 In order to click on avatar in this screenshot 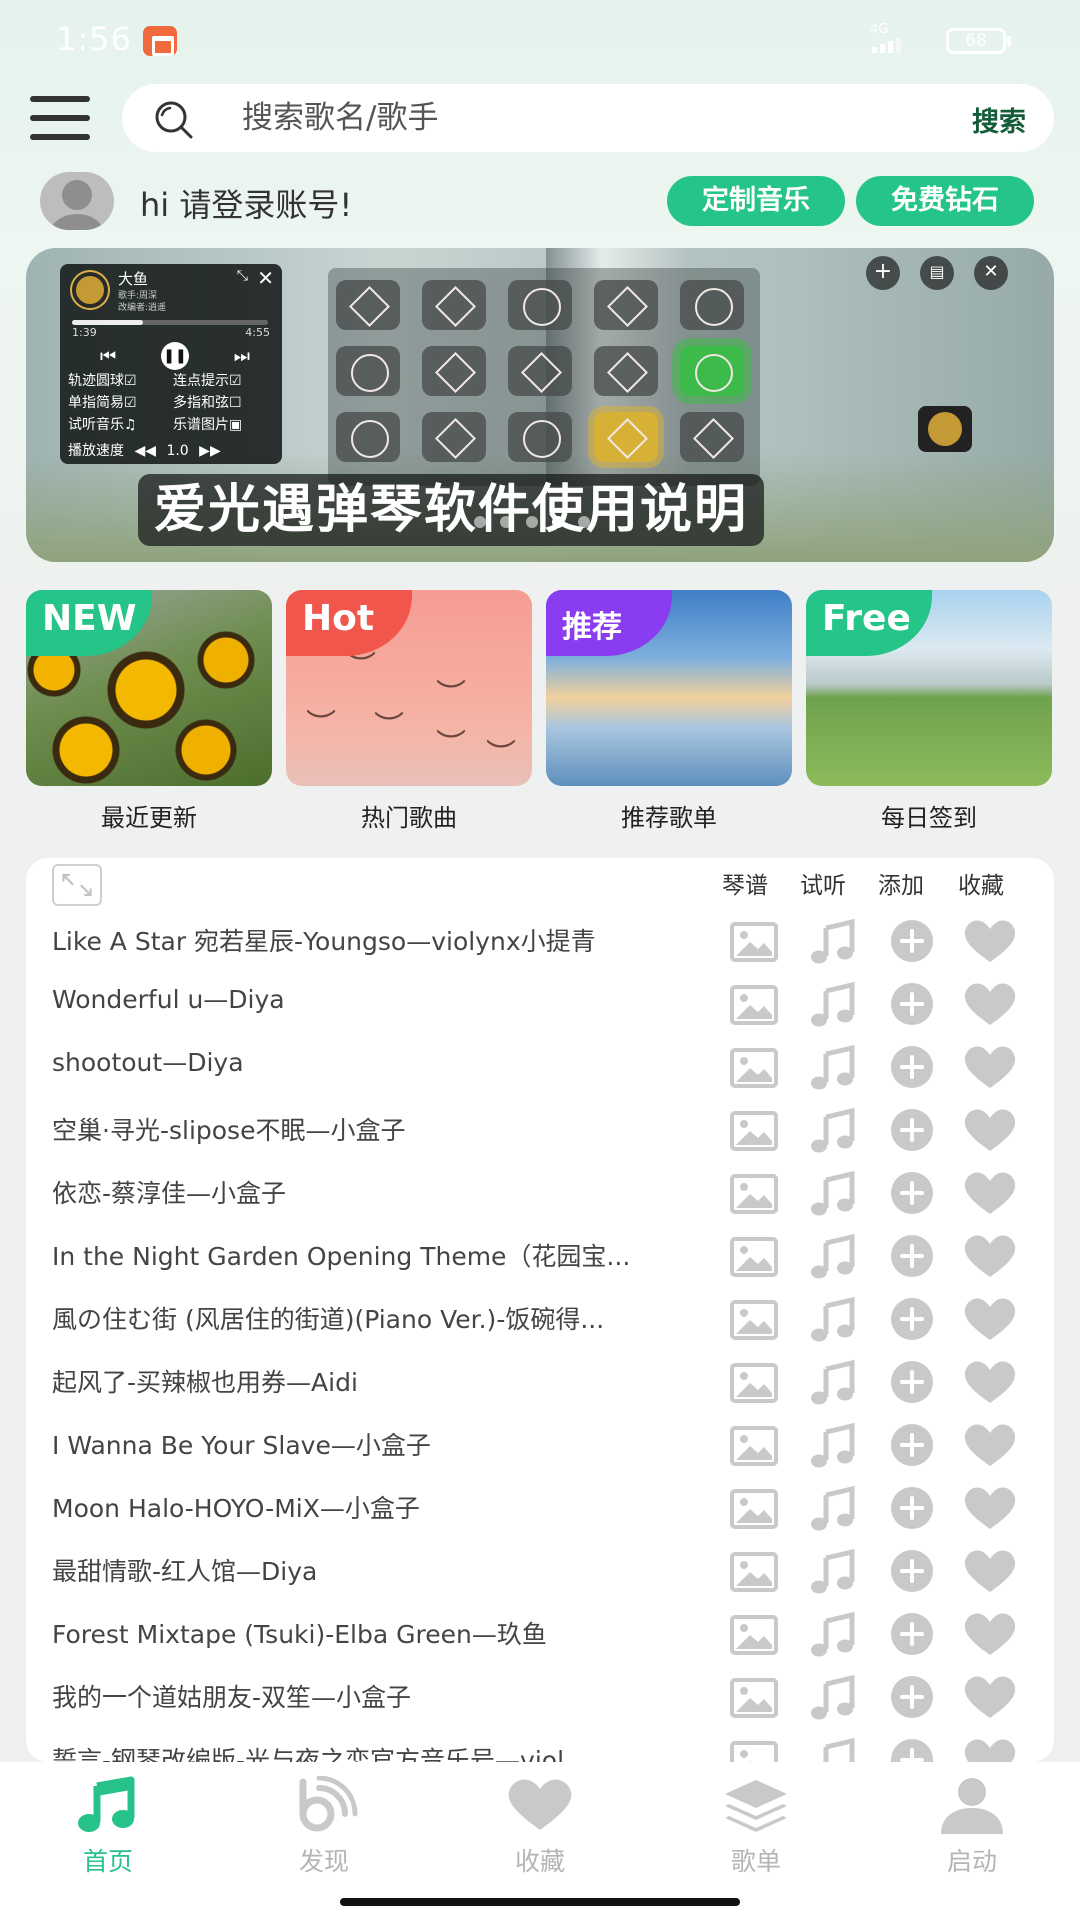, I will do `click(77, 201)`.